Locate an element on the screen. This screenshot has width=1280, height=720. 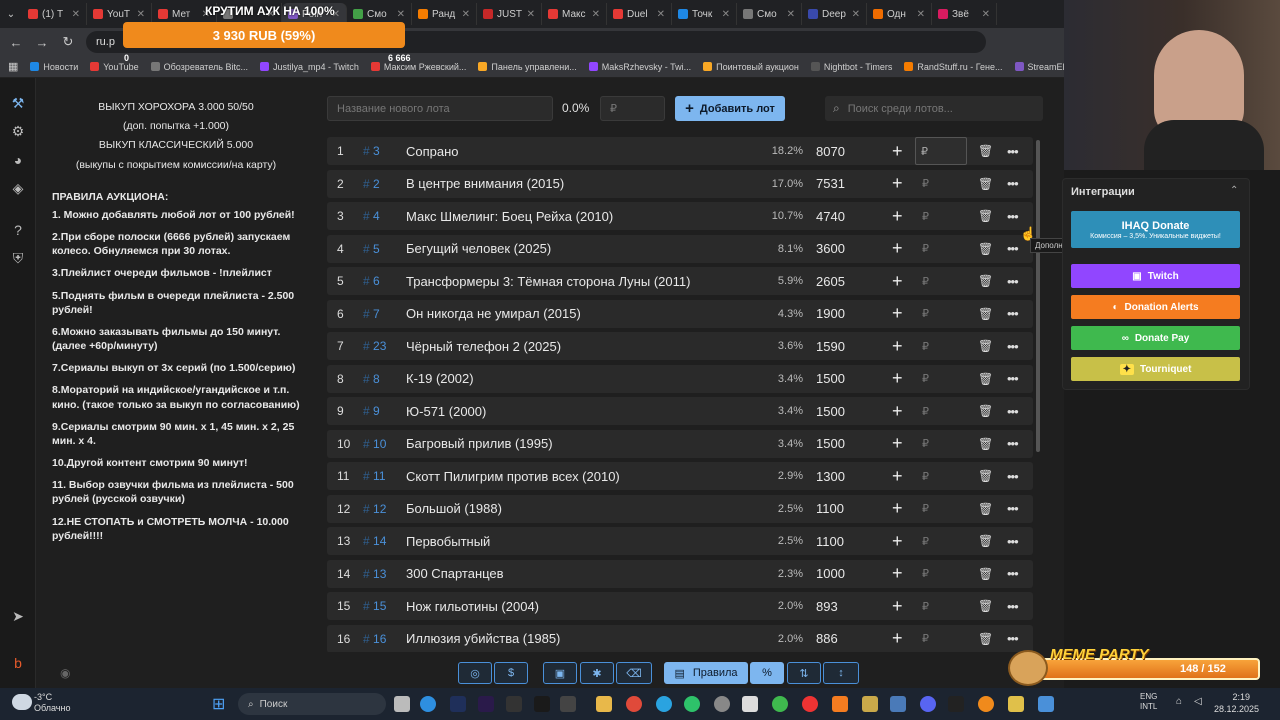
folder-icon is located at coordinates (604, 704).